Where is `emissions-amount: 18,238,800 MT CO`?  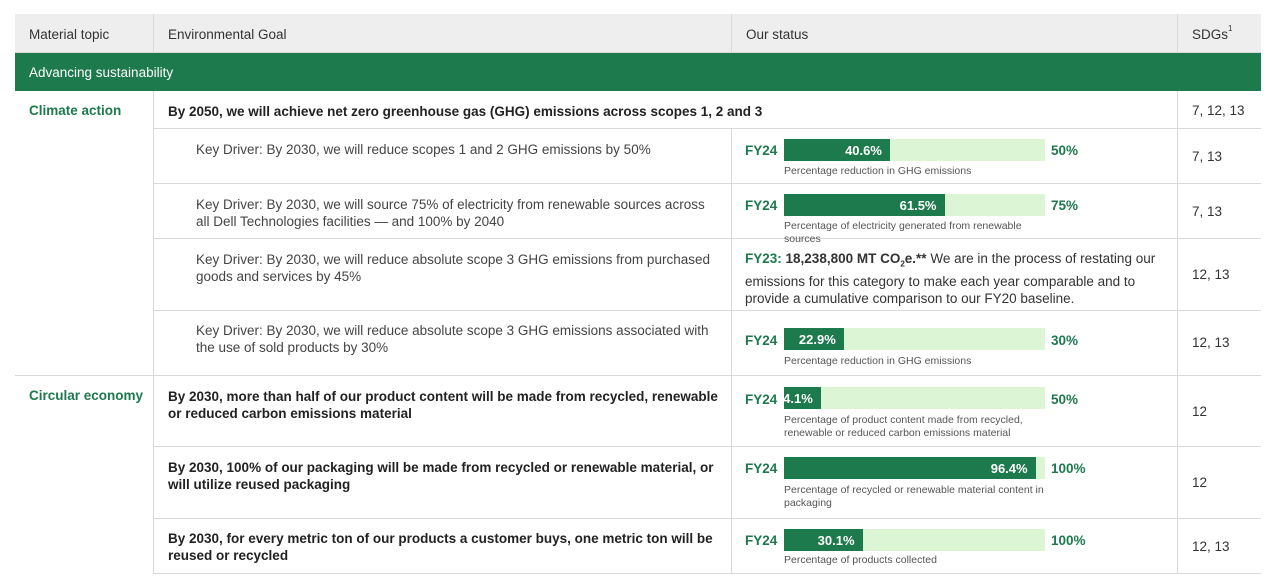 emissions-amount: 18,238,800 MT CO is located at coordinates (843, 258).